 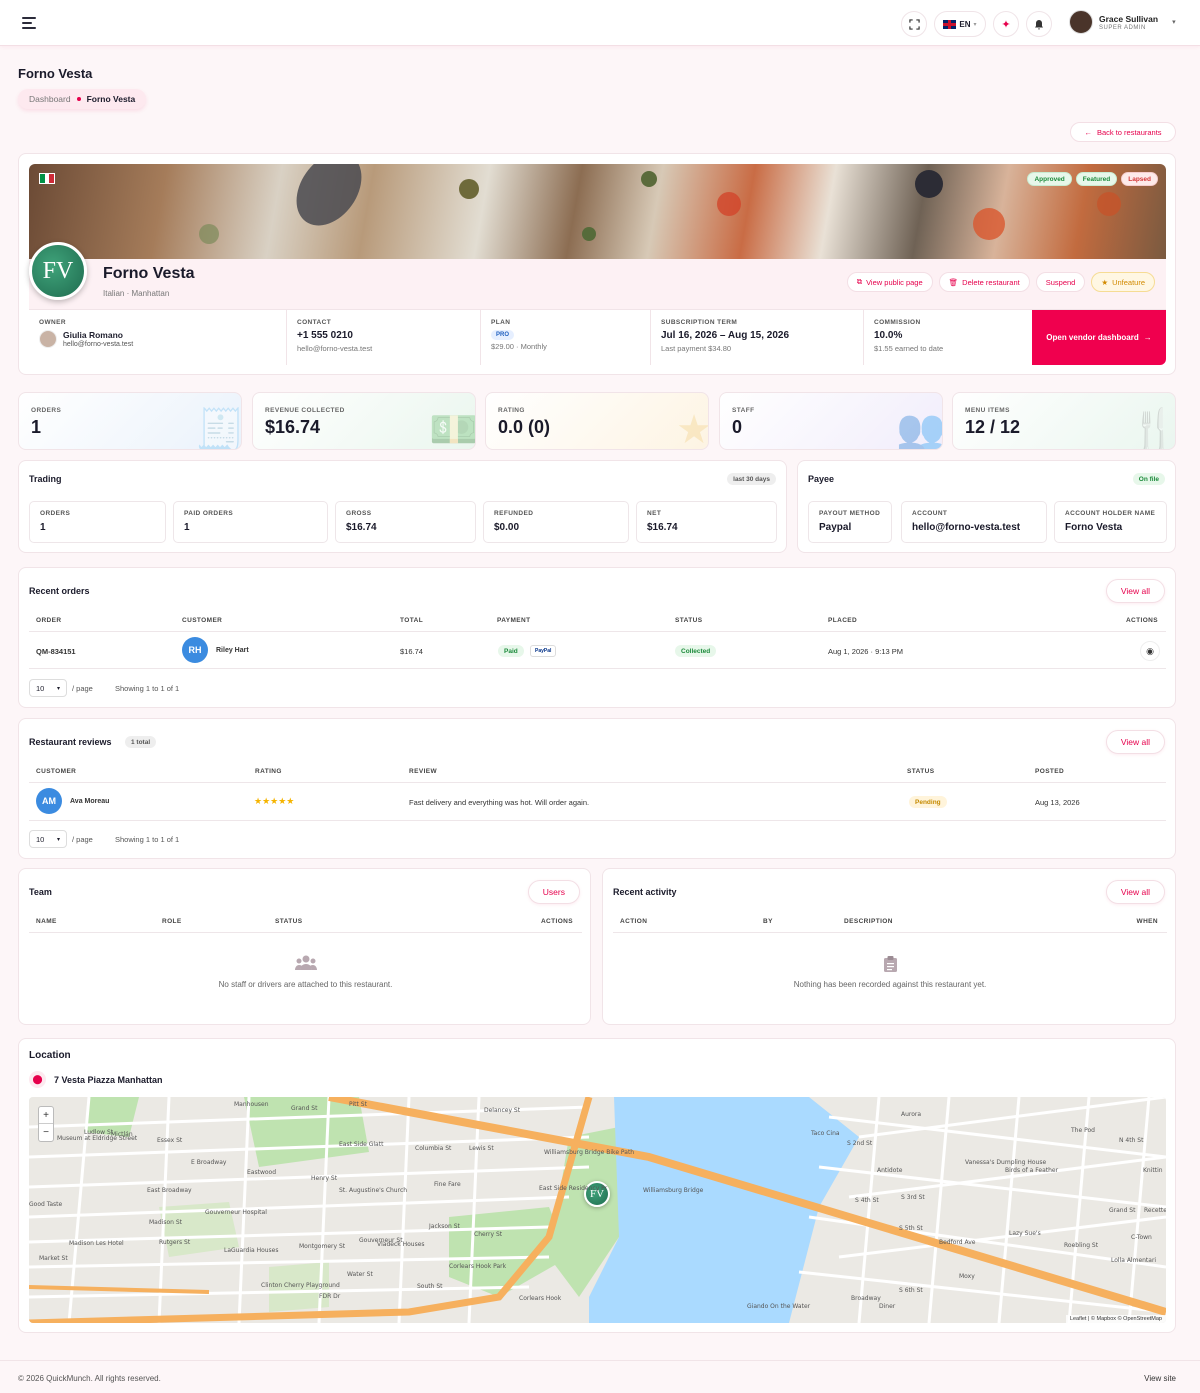 What do you see at coordinates (381, 1240) in the screenshot?
I see `map-label: Gouverneur St` at bounding box center [381, 1240].